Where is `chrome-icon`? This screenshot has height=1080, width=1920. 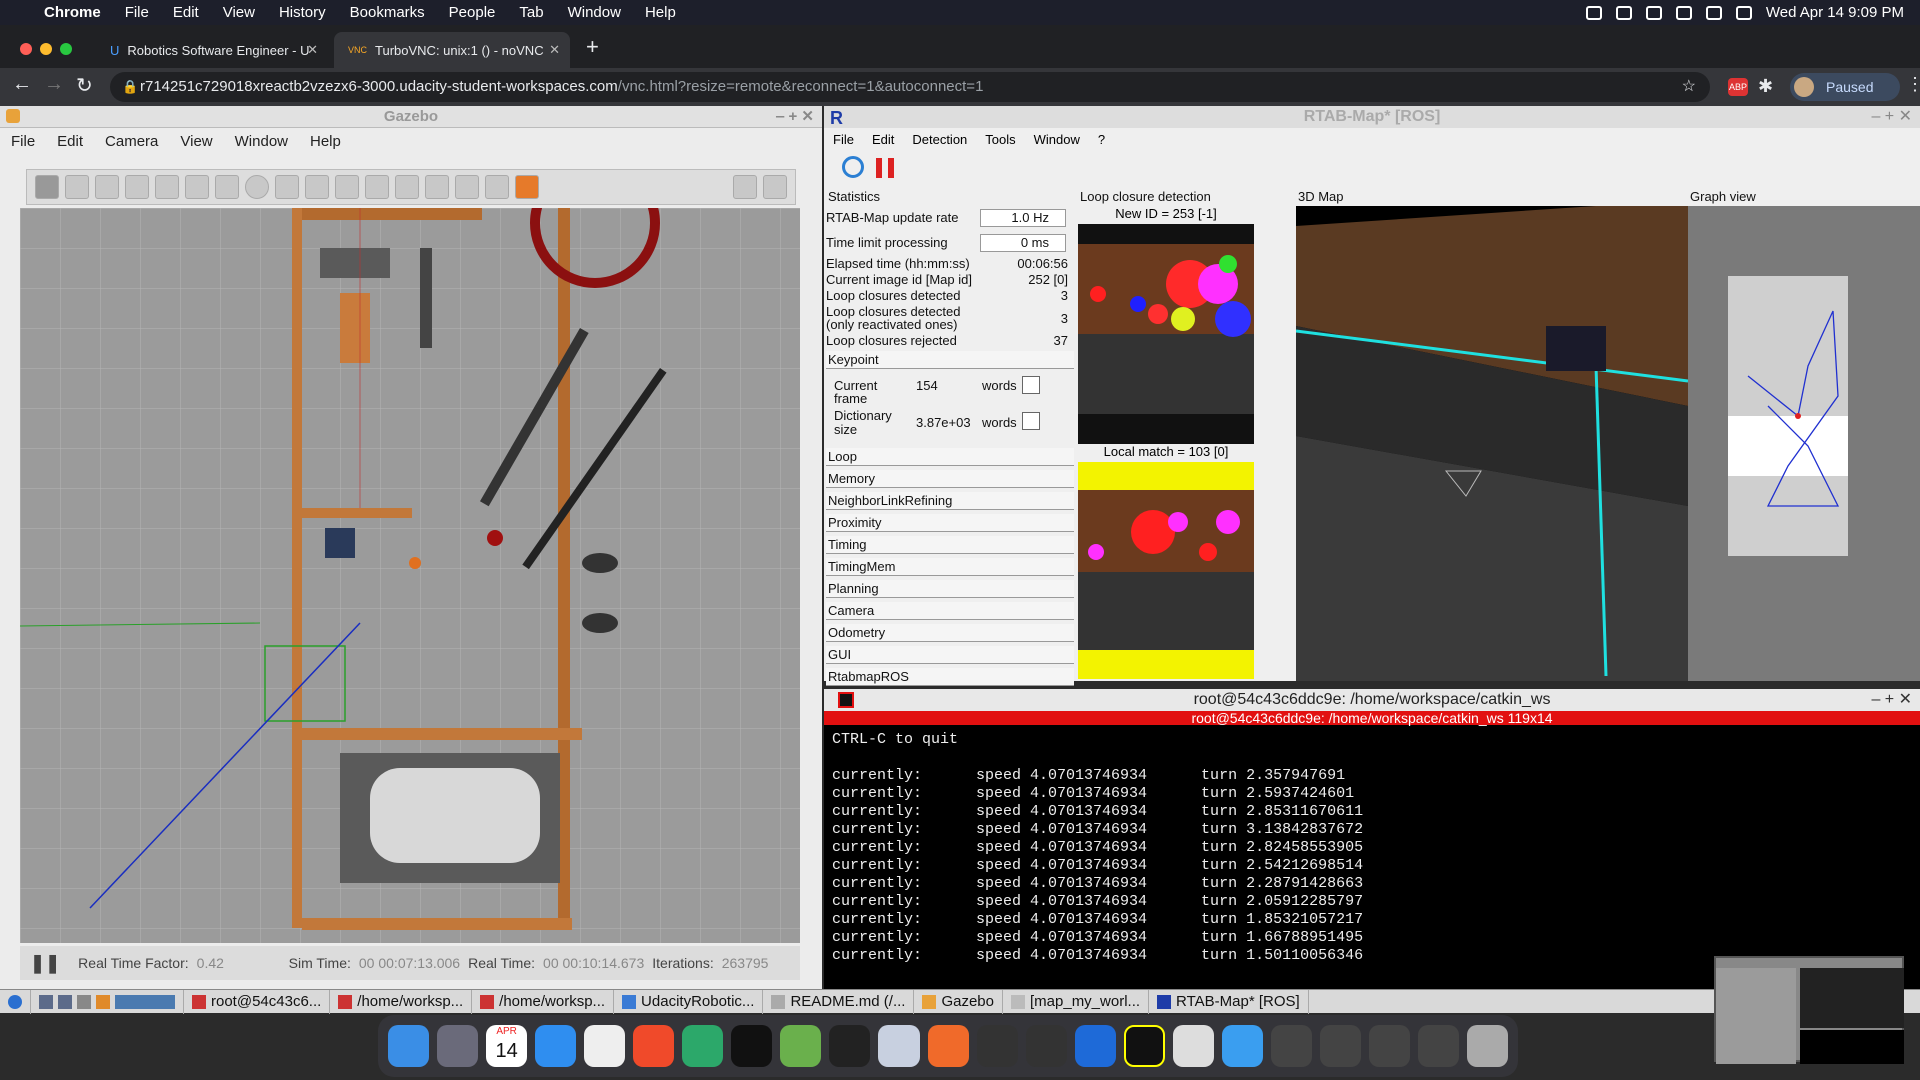 chrome-icon is located at coordinates (605, 1046).